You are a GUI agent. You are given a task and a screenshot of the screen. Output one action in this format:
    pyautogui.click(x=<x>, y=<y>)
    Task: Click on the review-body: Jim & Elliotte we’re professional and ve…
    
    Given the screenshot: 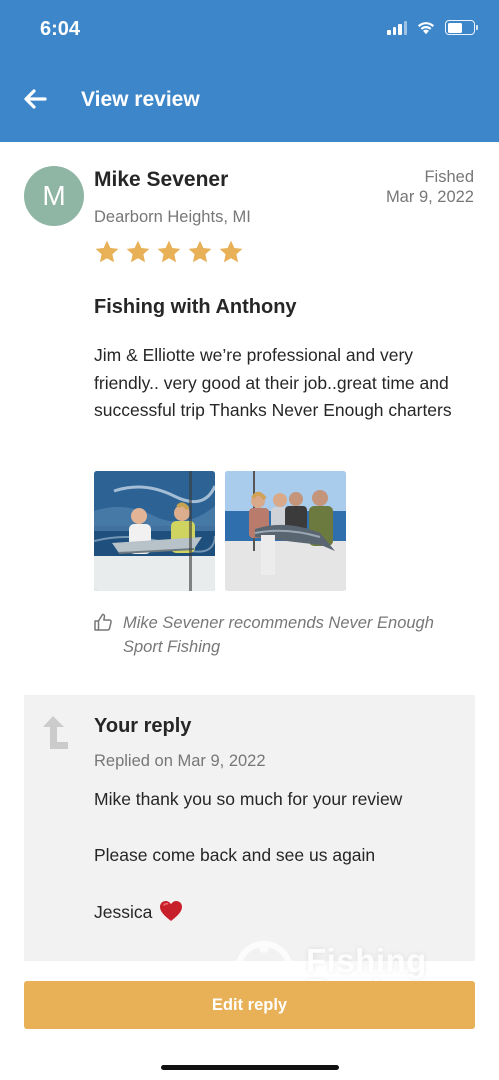 What is the action you would take?
    pyautogui.click(x=273, y=383)
    